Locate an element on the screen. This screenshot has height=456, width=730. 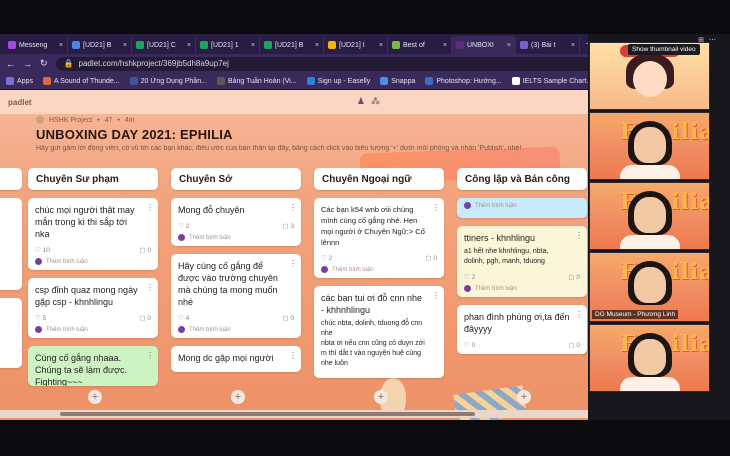
bookmark-easelly: Sign up - Easelly is located at coordinates (338, 81).